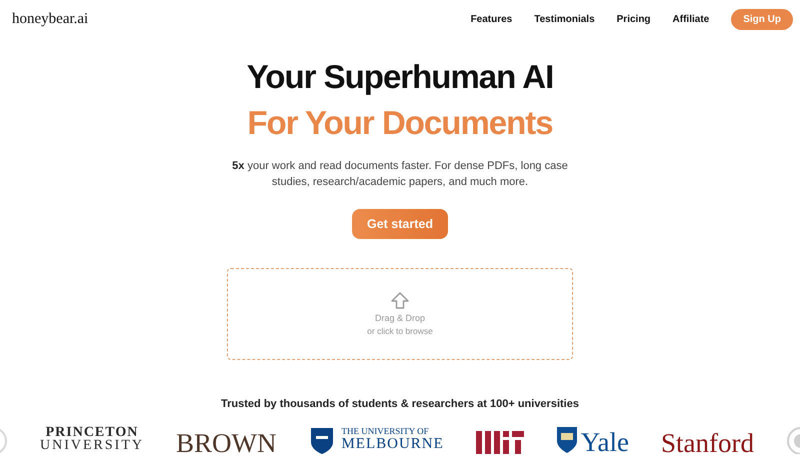  I want to click on upload-arrow-icon, so click(400, 300).